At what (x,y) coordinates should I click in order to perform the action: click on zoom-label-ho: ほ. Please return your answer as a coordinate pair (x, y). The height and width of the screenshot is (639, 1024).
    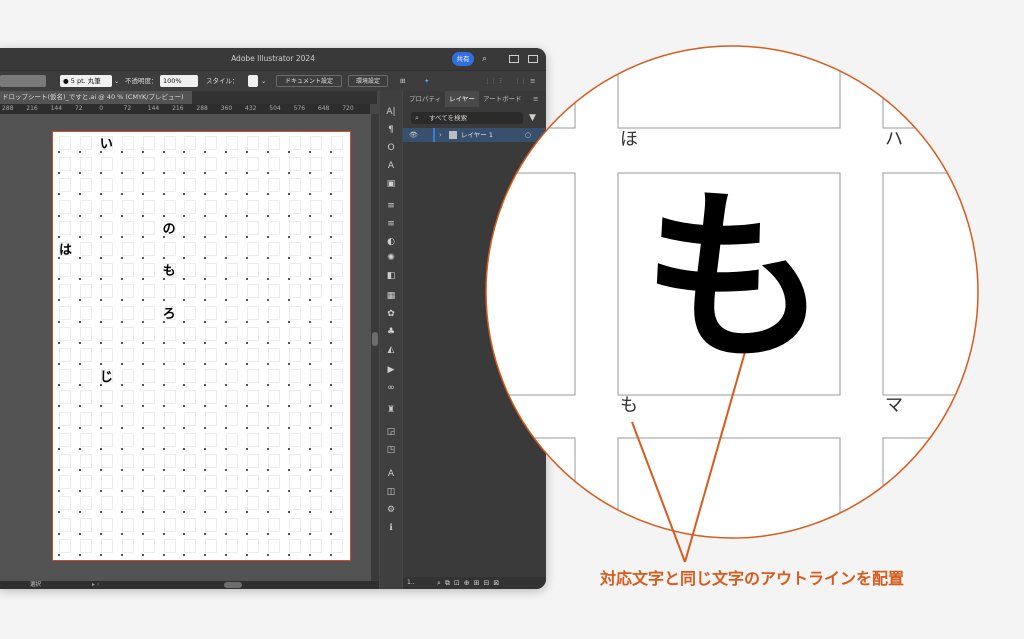
    Looking at the image, I should click on (629, 139).